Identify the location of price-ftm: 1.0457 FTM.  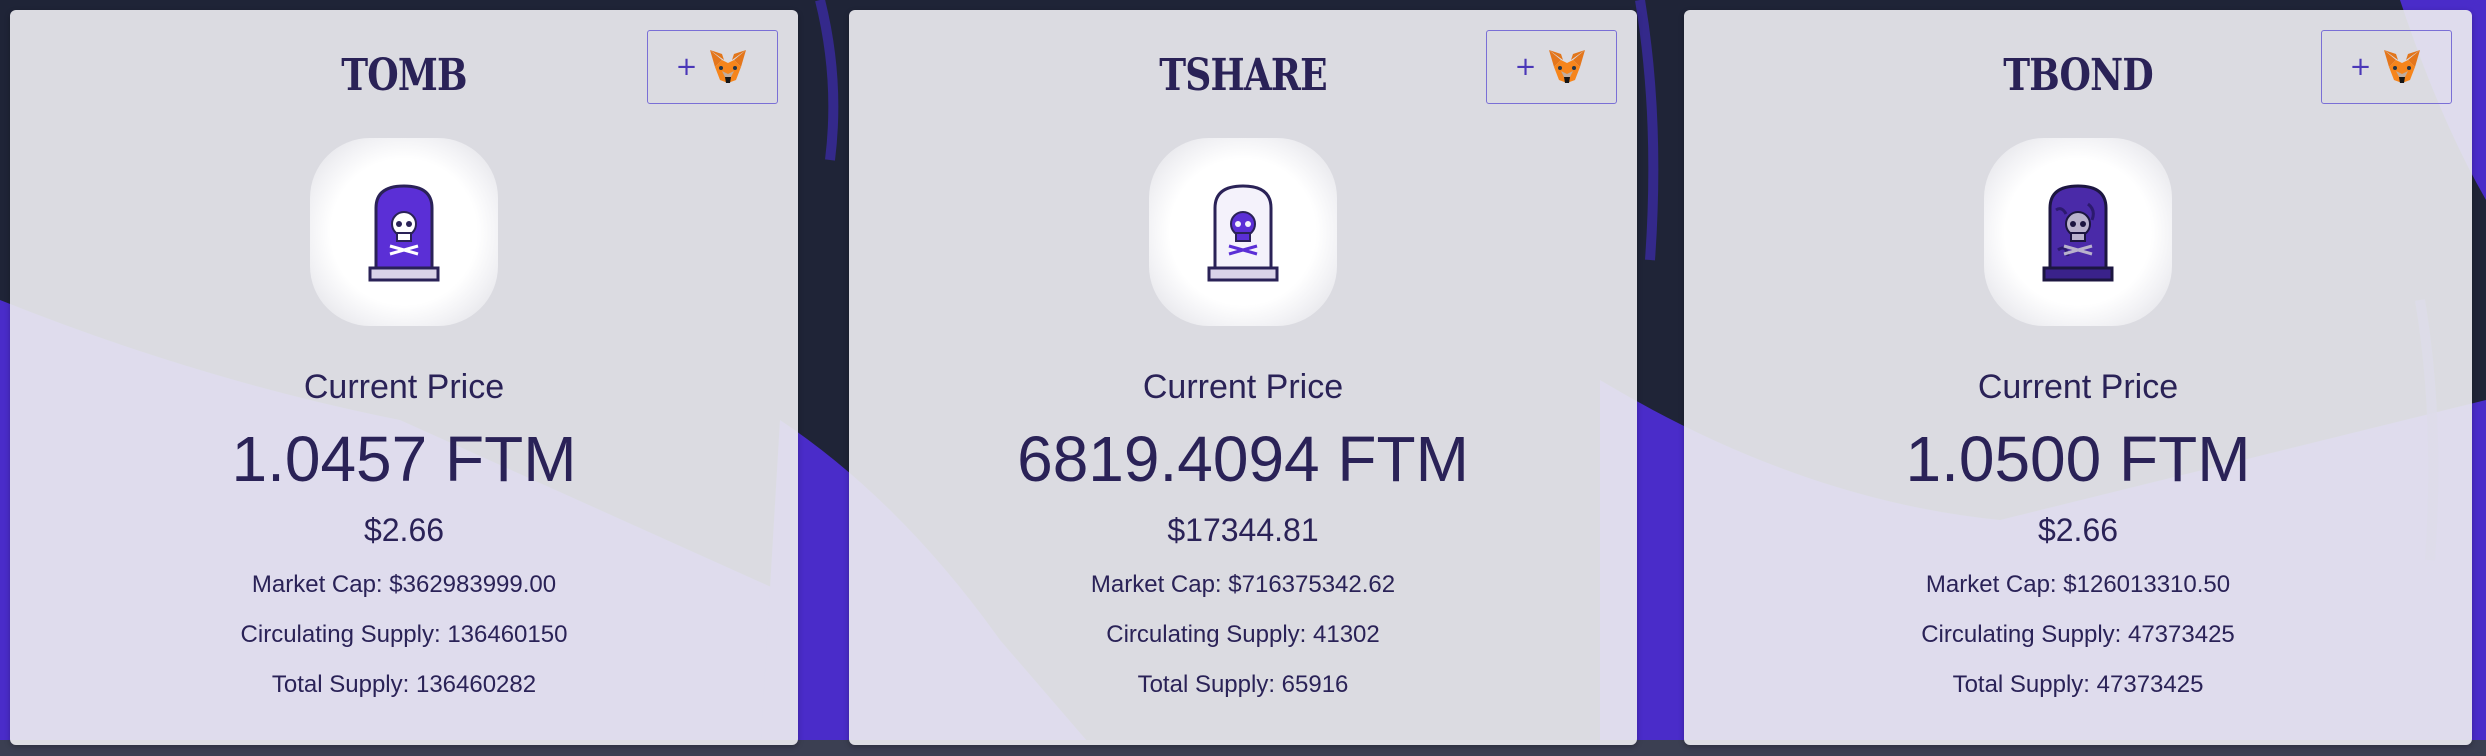
(404, 459).